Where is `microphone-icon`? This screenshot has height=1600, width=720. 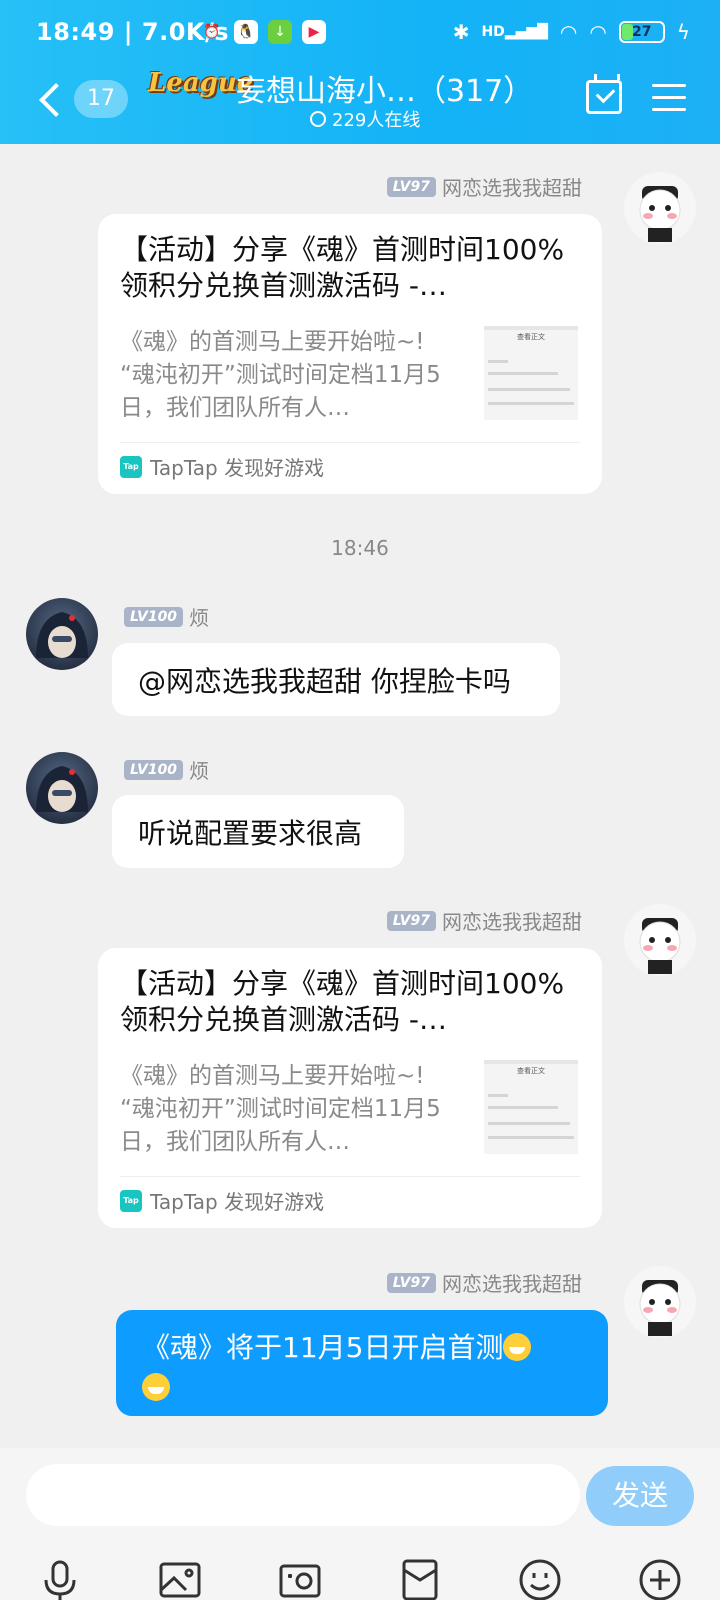 microphone-icon is located at coordinates (60, 1579).